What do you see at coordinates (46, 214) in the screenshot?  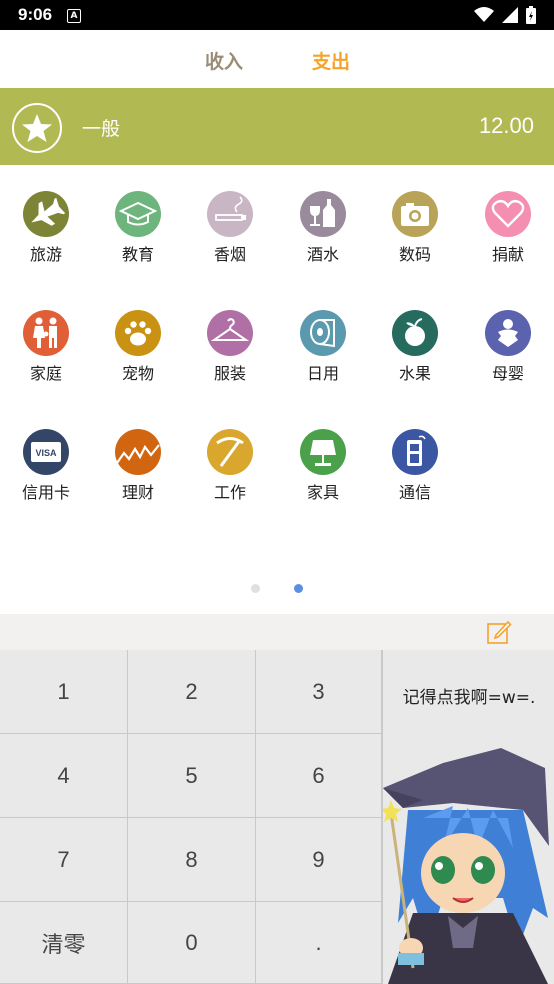 I see `airplane-icon` at bounding box center [46, 214].